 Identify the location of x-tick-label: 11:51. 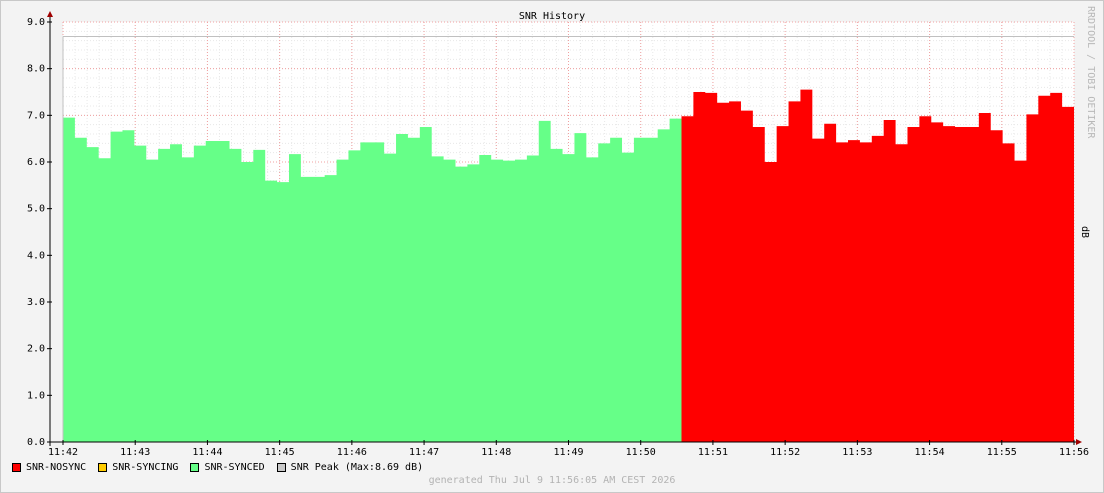
(713, 452).